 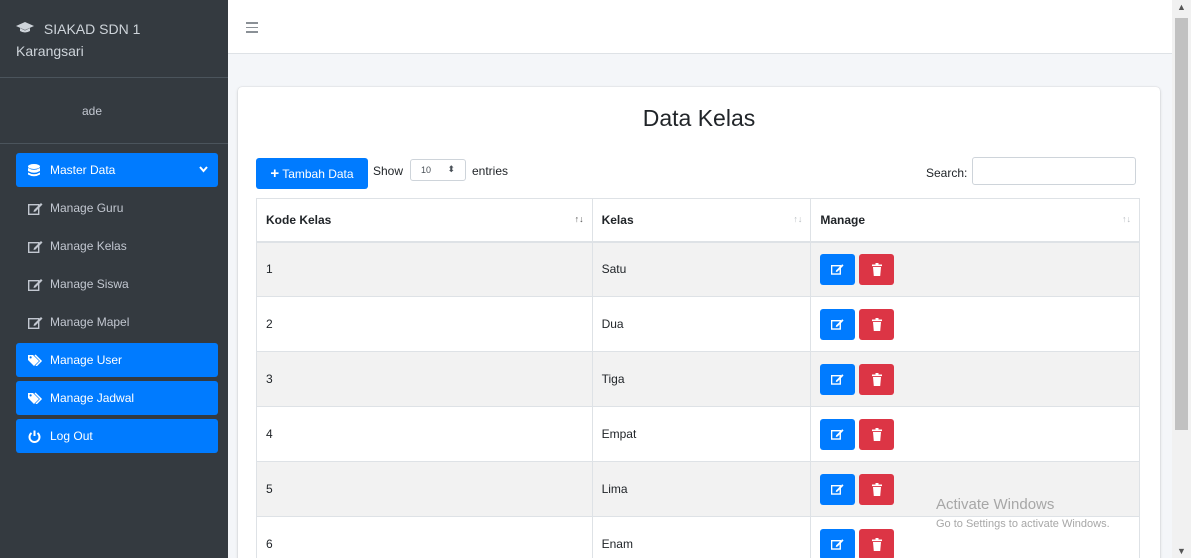 What do you see at coordinates (699, 118) in the screenshot?
I see `page-title: Data Kelas` at bounding box center [699, 118].